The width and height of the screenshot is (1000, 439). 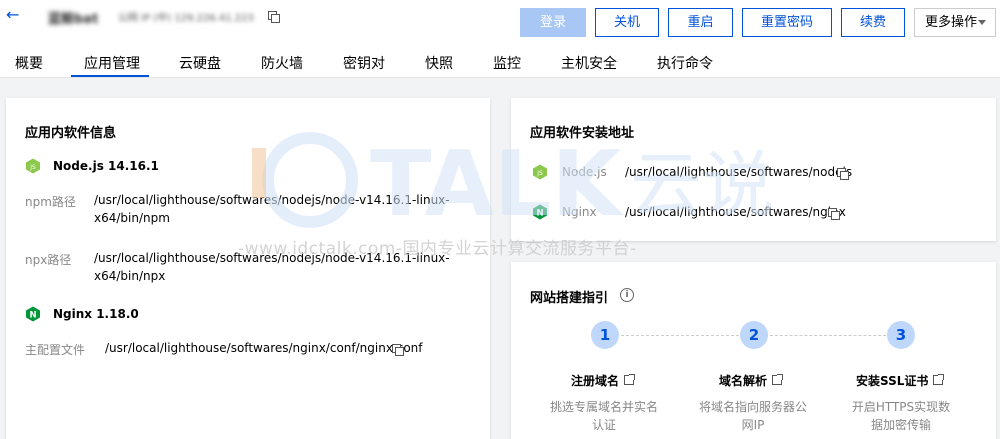 What do you see at coordinates (55, 350) in the screenshot?
I see `nginx-conf-label: 主配置文件` at bounding box center [55, 350].